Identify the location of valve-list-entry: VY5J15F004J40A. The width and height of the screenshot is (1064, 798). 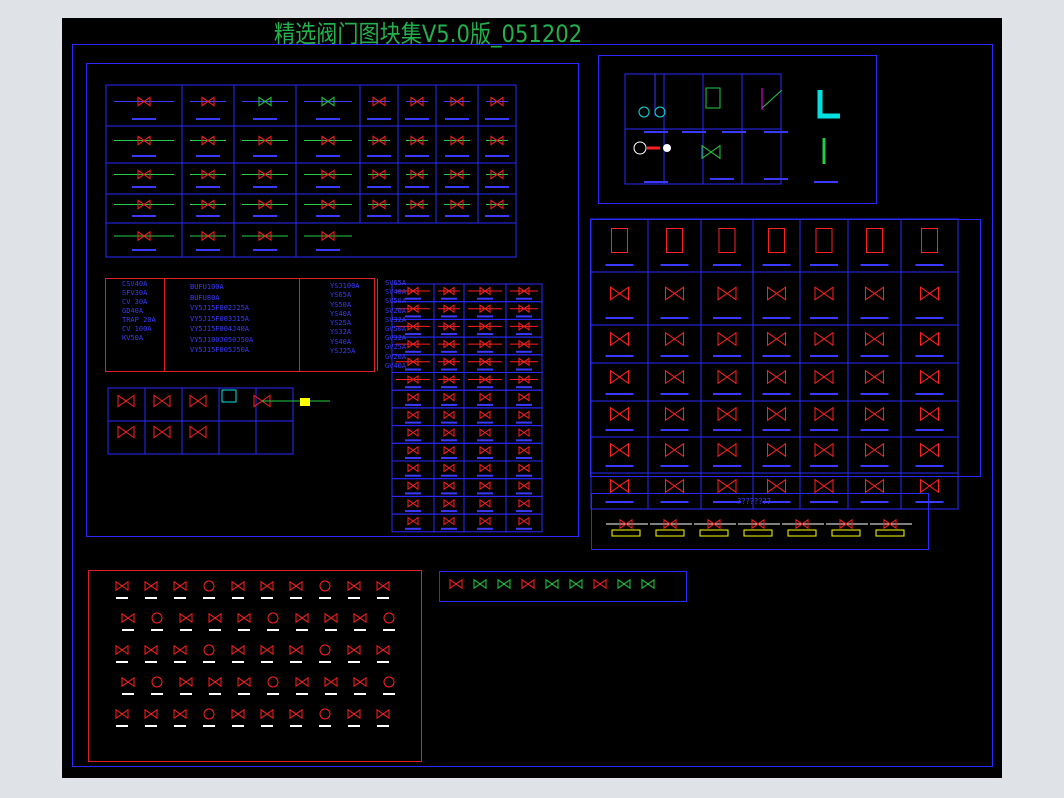
(220, 329).